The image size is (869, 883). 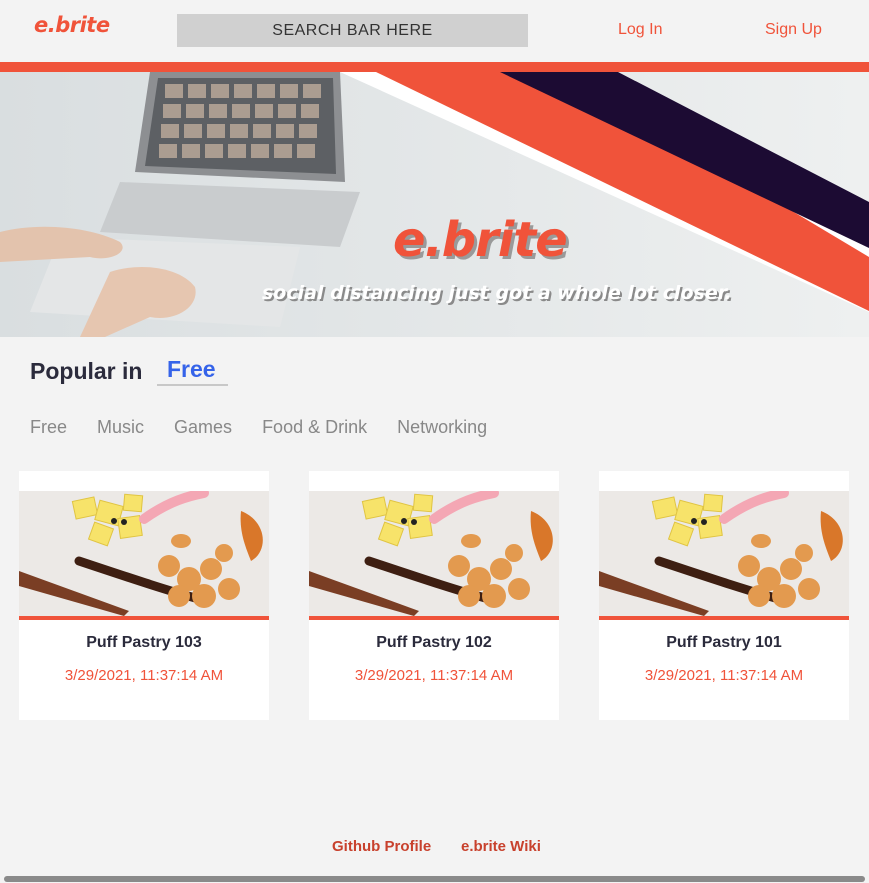 What do you see at coordinates (48, 427) in the screenshot?
I see `category-tab-free: Free` at bounding box center [48, 427].